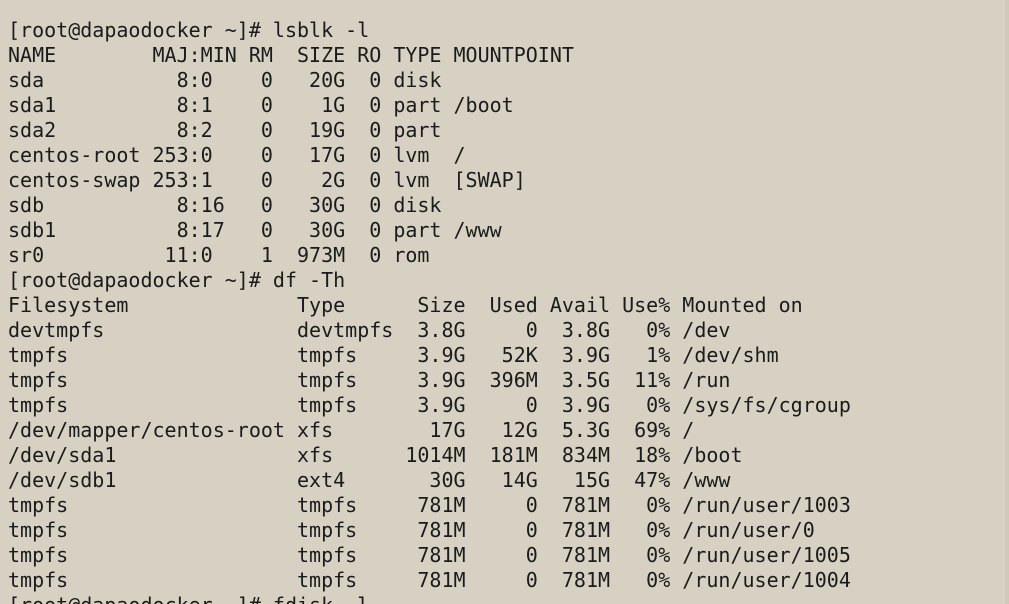 This screenshot has width=1009, height=604. Describe the element at coordinates (225, 205) in the screenshot. I see `lsblk-row: sdb 8:16 0 30G 0 disk` at that location.